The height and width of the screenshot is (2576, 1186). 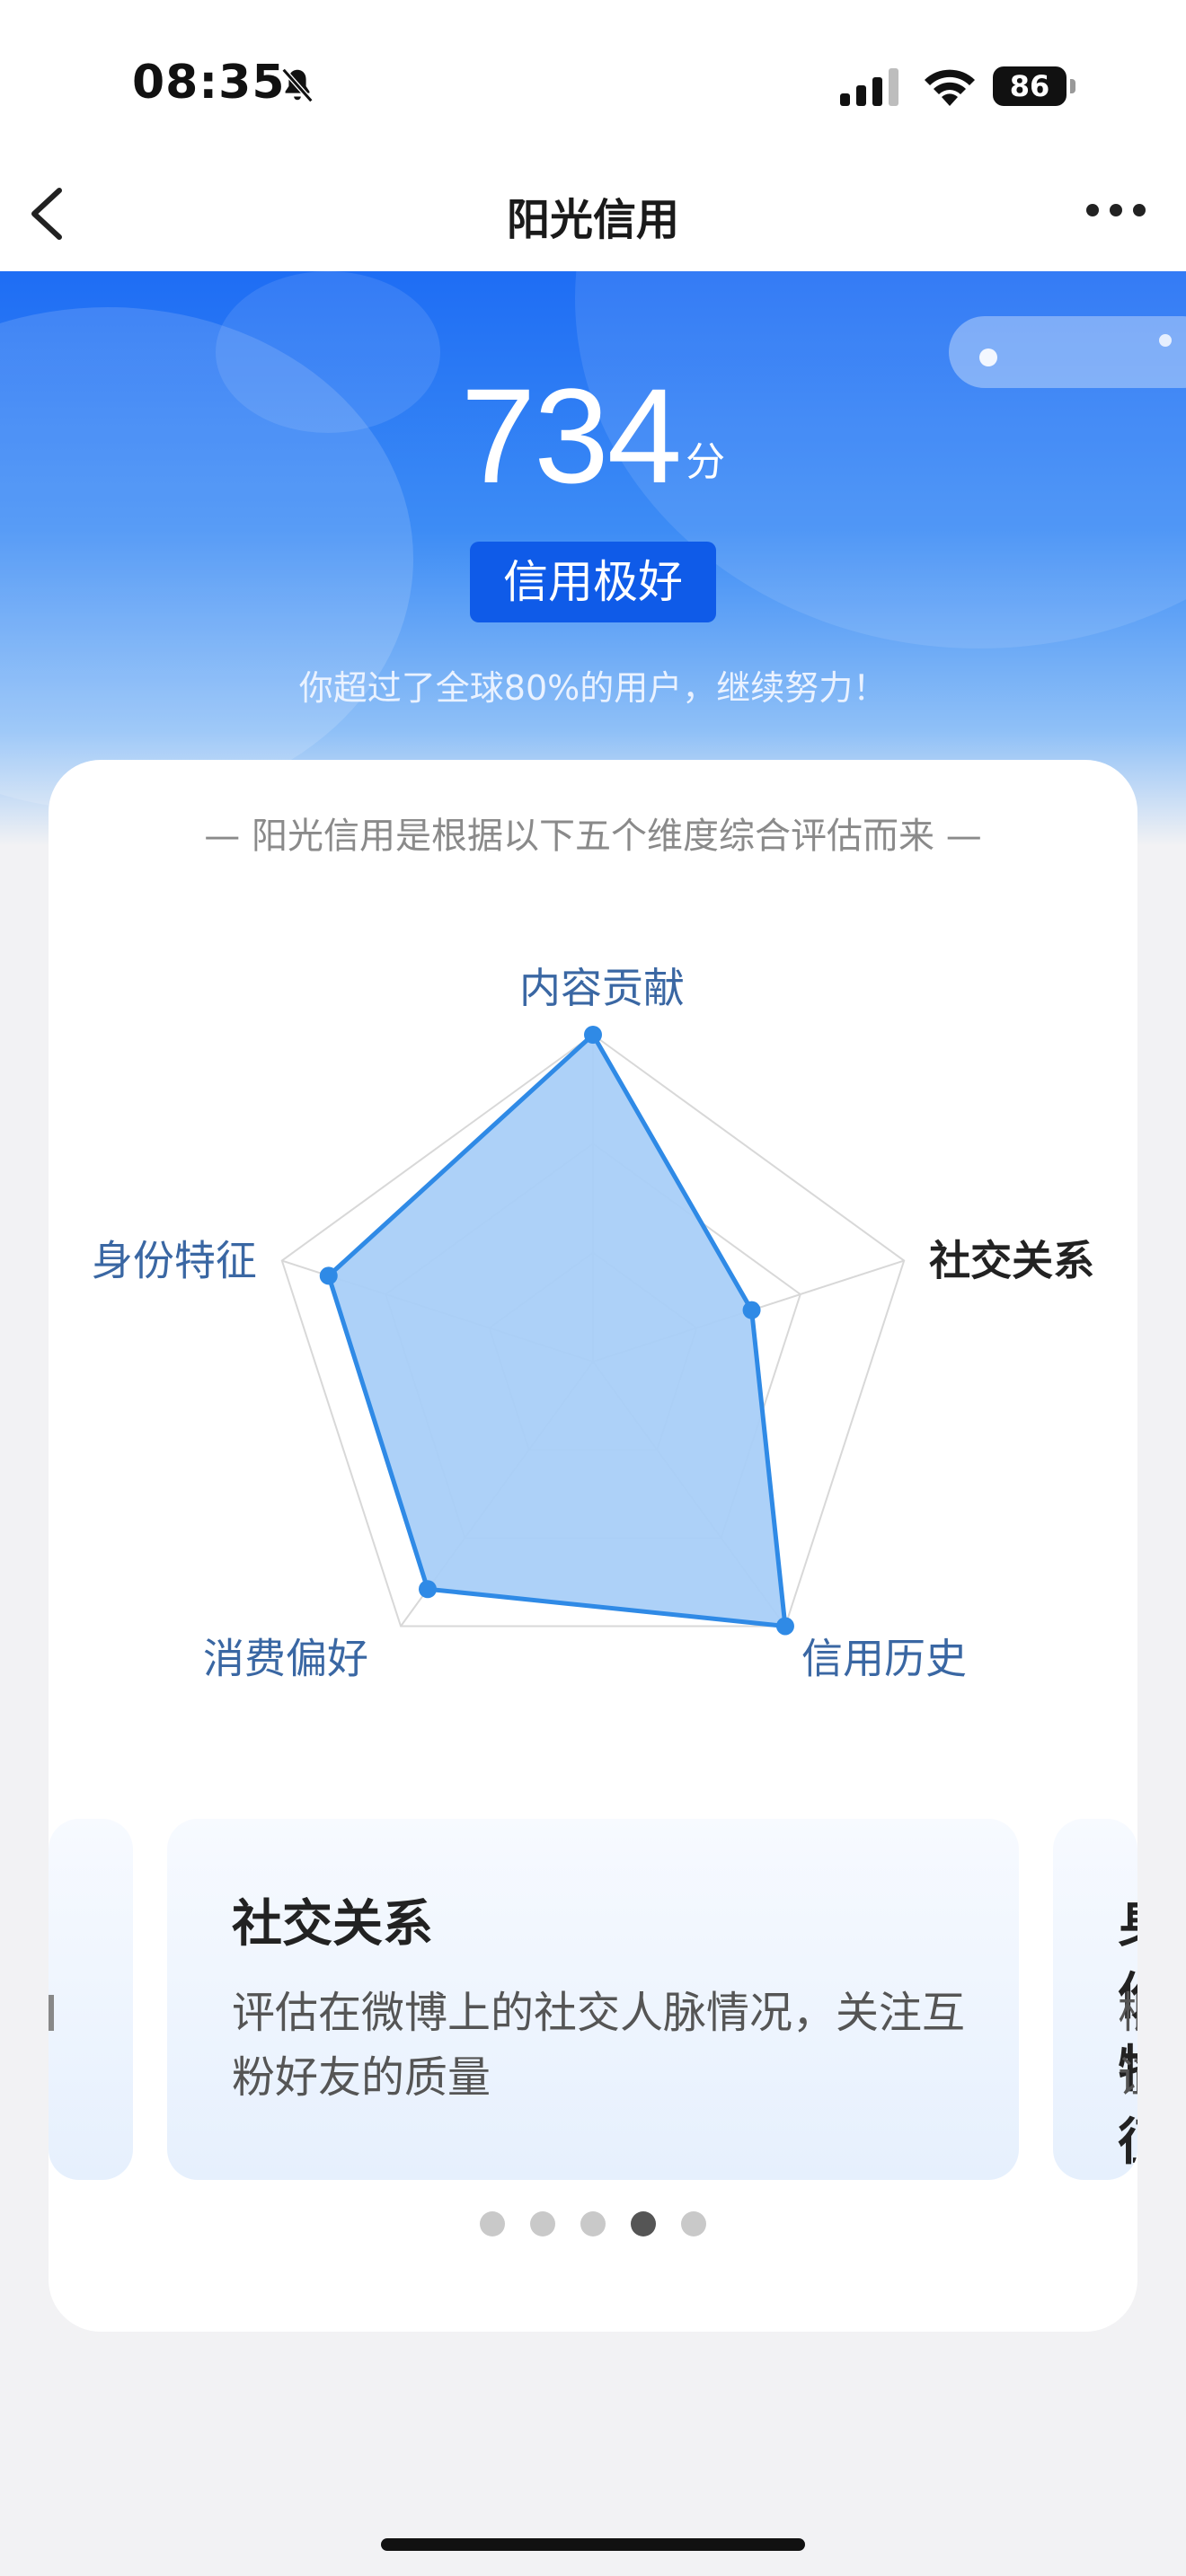 What do you see at coordinates (869, 87) in the screenshot?
I see `signal-icon` at bounding box center [869, 87].